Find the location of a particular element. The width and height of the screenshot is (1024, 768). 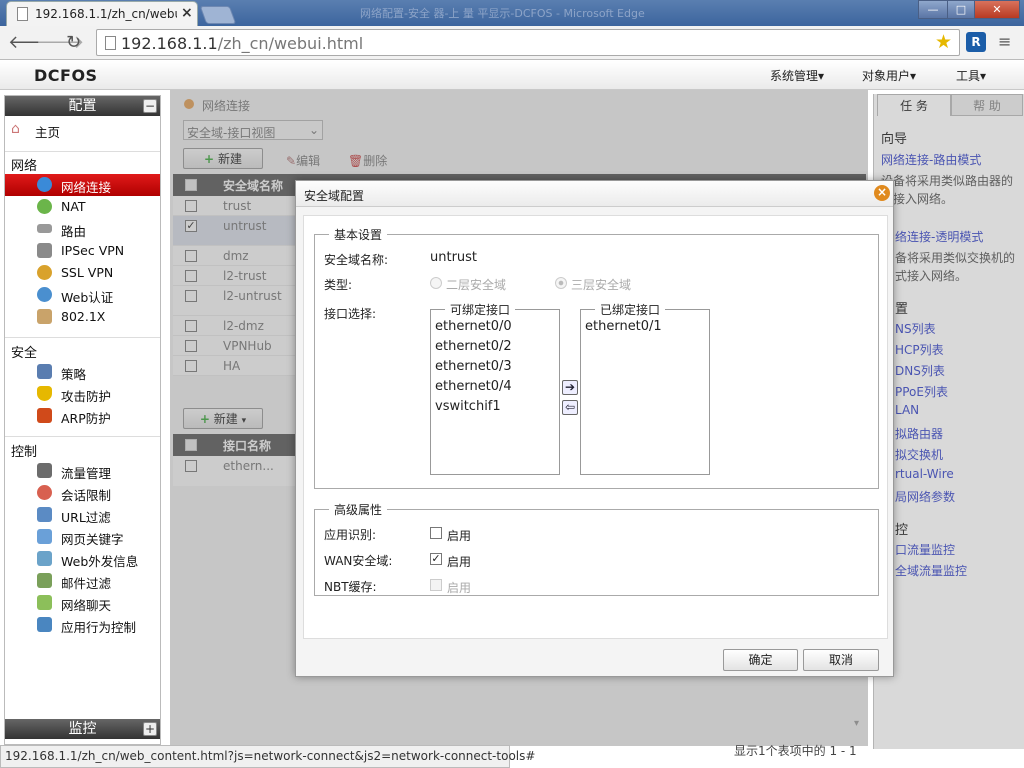

list-item: vswitchif1 is located at coordinates (468, 406).